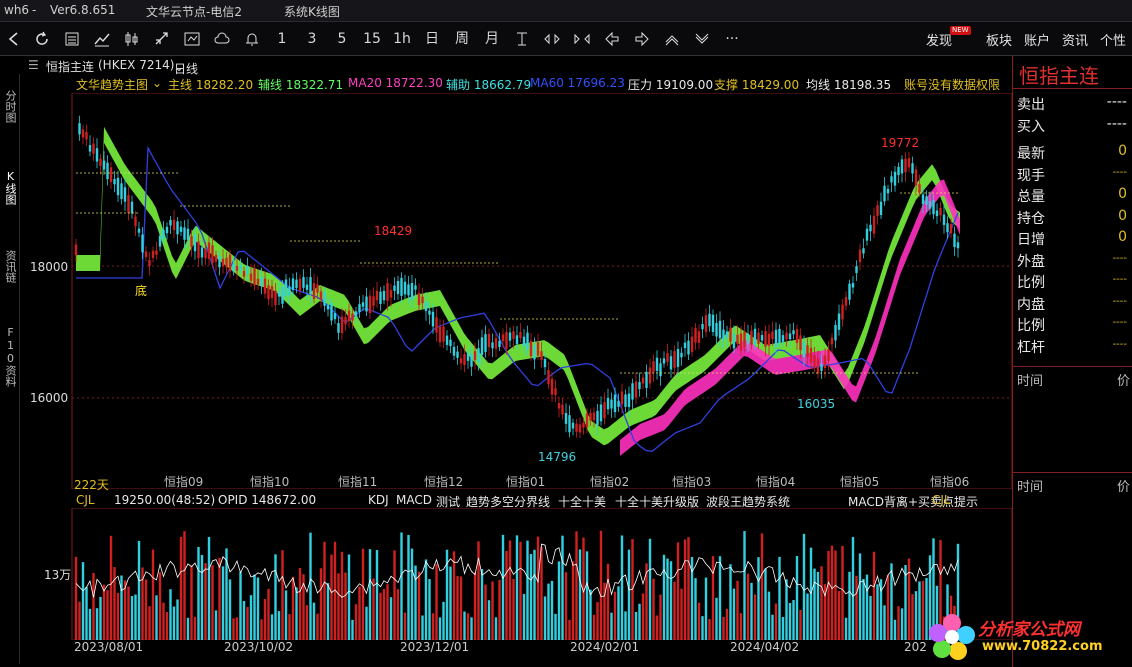  Describe the element at coordinates (732, 39) in the screenshot. I see `more-icon: ···` at that location.